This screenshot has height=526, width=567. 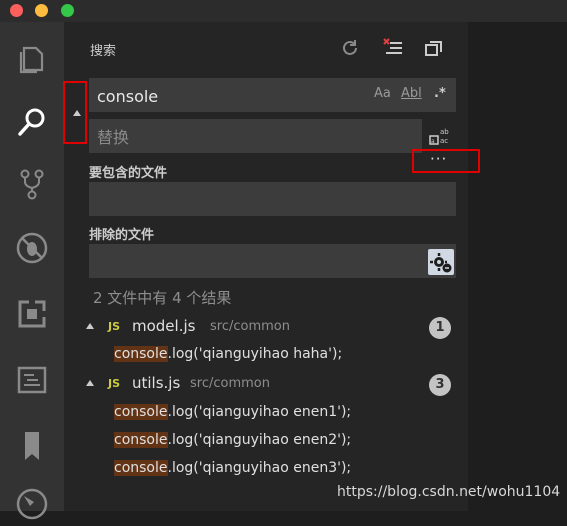 I want to click on replace-input, so click(x=247, y=137).